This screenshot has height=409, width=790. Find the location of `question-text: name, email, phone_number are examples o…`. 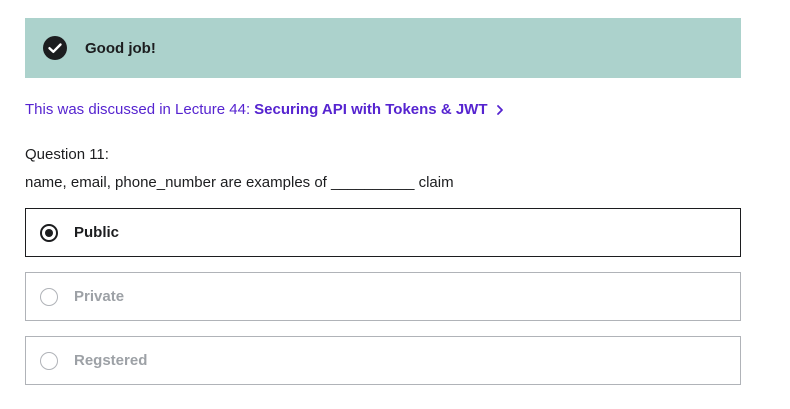

question-text: name, email, phone_number are examples o… is located at coordinates (239, 182).